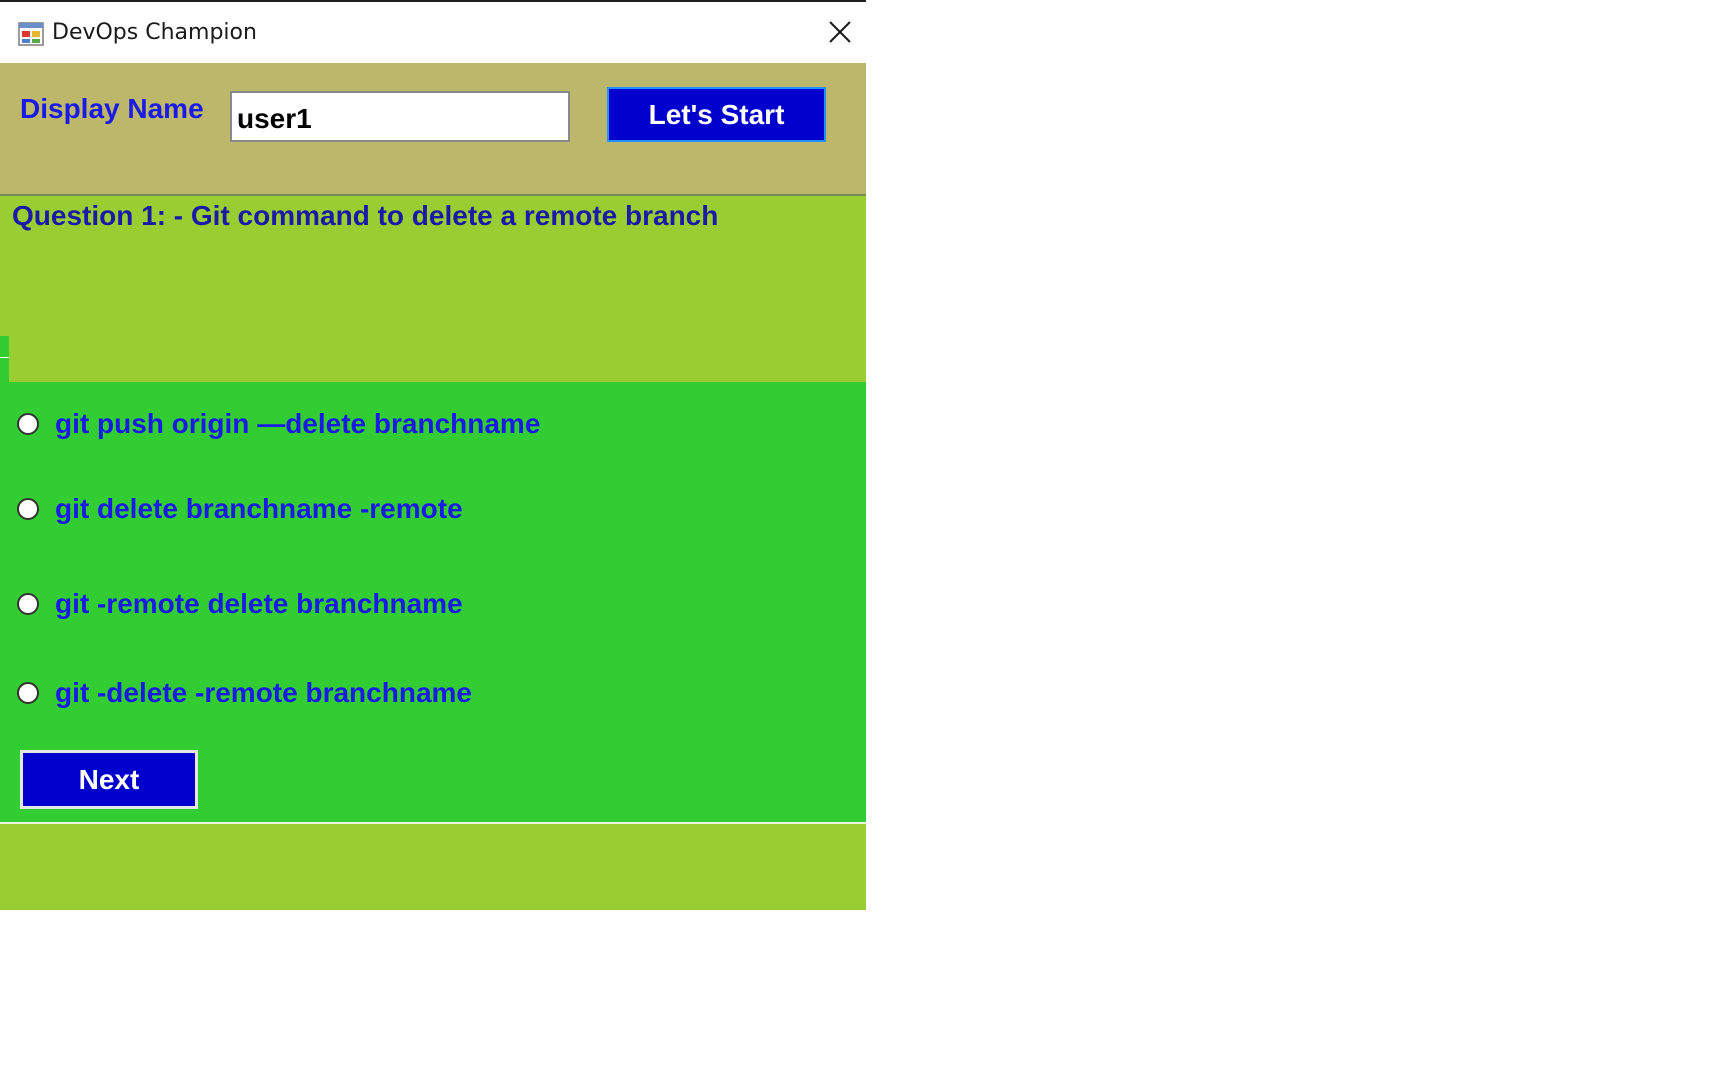 This screenshot has width=1728, height=1080. Describe the element at coordinates (433, 867) in the screenshot. I see `footer-panel` at that location.